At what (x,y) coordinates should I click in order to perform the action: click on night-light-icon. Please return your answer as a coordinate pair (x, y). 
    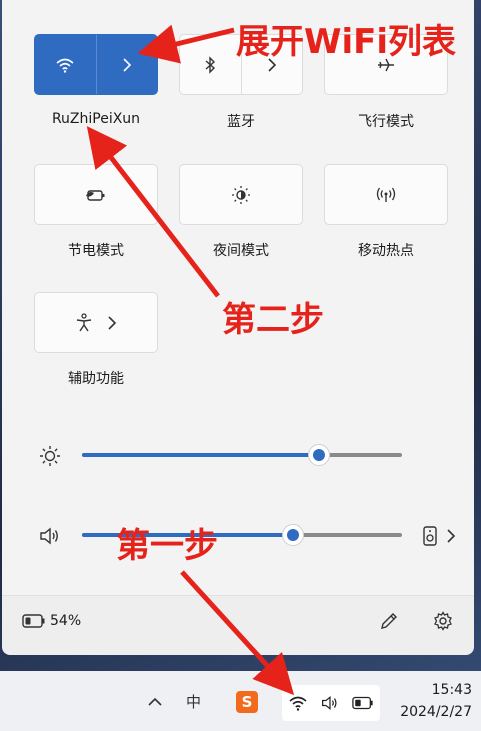
    Looking at the image, I should click on (241, 194).